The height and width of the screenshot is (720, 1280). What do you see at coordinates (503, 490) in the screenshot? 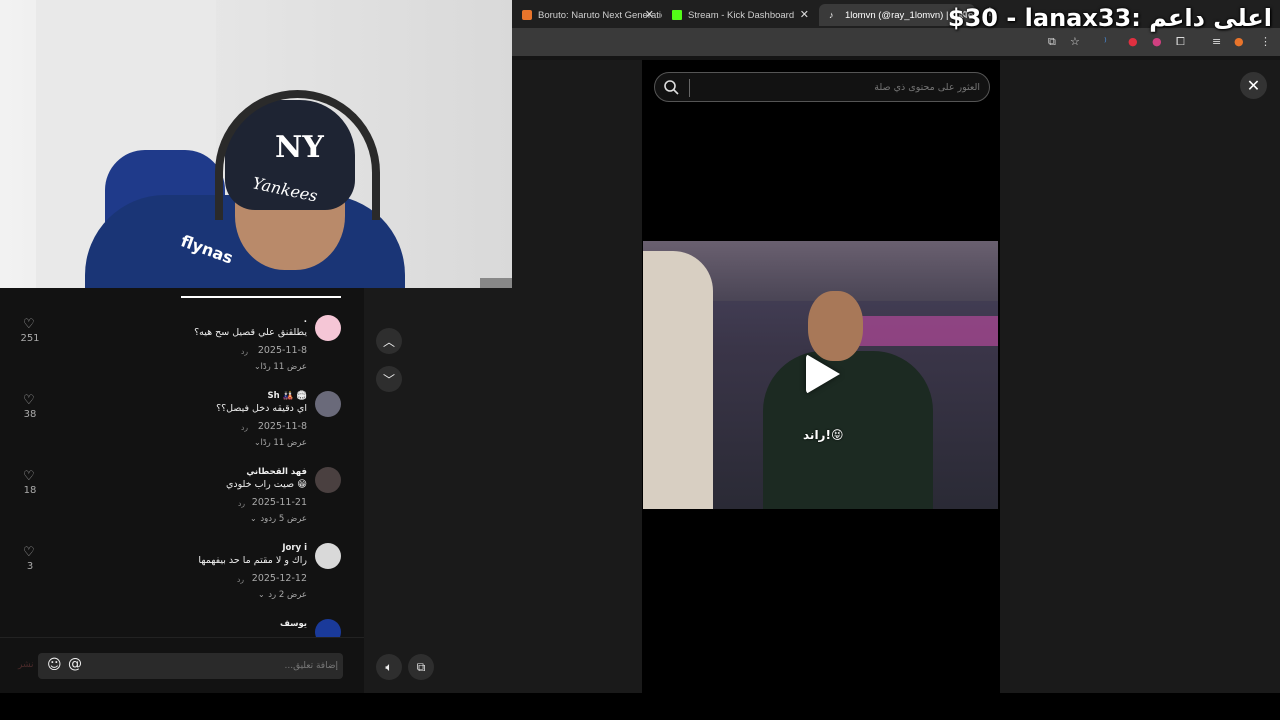
I see `video-nav-strip` at bounding box center [503, 490].